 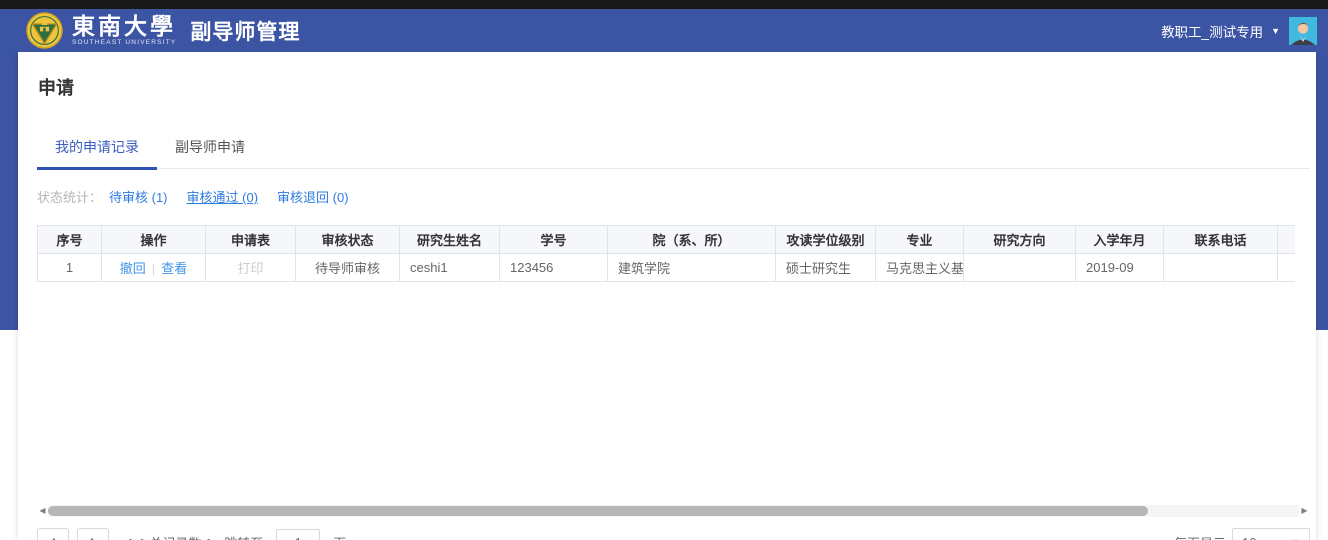 I want to click on app-title: 副导师管理, so click(x=245, y=32).